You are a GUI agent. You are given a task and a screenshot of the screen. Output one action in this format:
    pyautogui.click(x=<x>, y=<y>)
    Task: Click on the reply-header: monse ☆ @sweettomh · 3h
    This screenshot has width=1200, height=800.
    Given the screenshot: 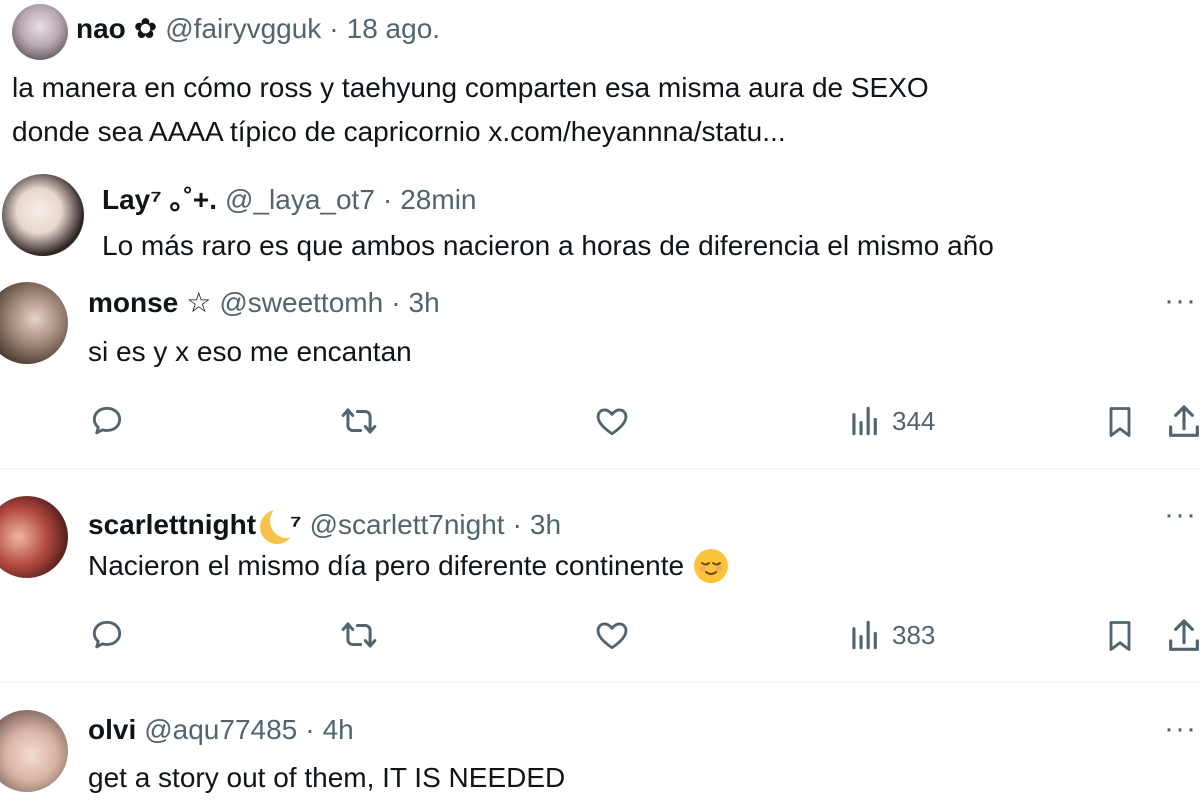 What is the action you would take?
    pyautogui.click(x=264, y=302)
    